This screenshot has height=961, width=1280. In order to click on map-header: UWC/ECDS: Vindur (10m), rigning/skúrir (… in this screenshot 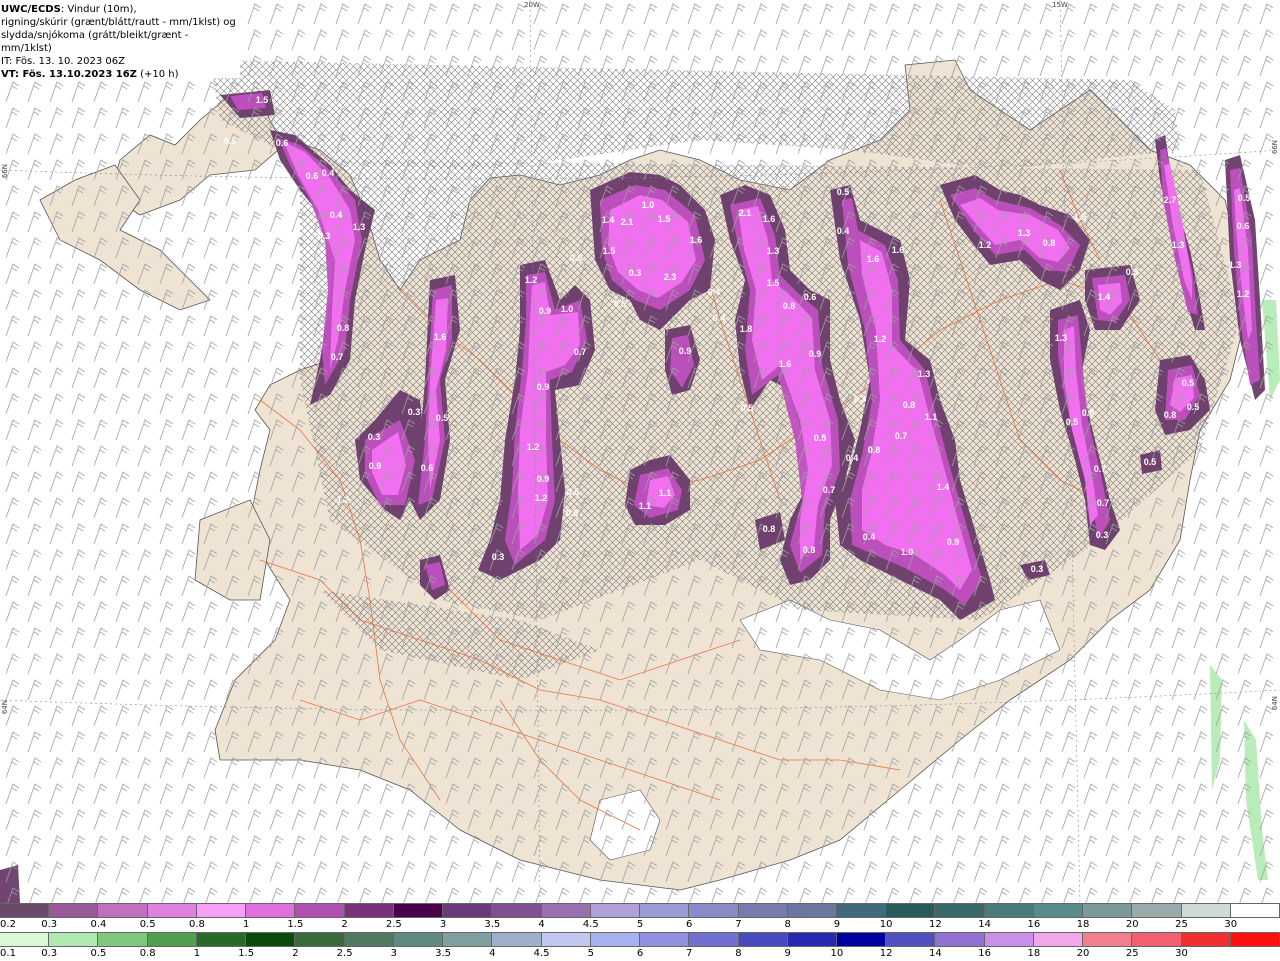, I will do `click(120, 40)`.